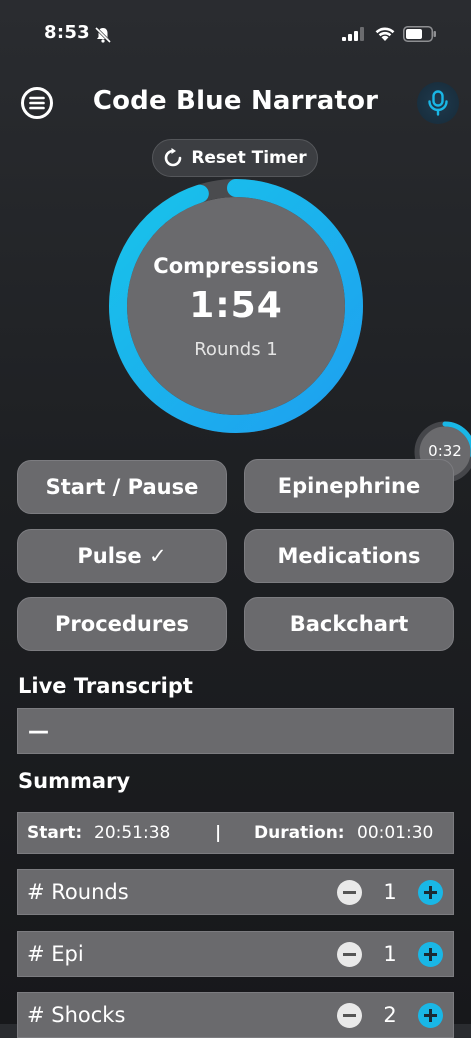 The image size is (471, 1038). What do you see at coordinates (349, 954) in the screenshot?
I see `epi-decrement-button` at bounding box center [349, 954].